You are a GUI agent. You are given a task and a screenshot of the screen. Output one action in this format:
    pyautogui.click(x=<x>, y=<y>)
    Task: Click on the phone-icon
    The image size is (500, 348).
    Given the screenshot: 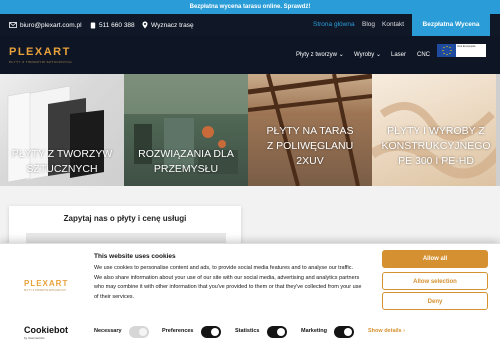 What is the action you would take?
    pyautogui.click(x=93, y=25)
    